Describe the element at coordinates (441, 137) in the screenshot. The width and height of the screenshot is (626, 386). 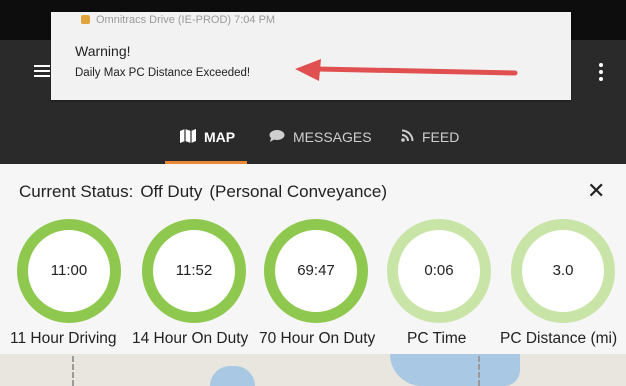
I see `tab-feed-label: FEED` at that location.